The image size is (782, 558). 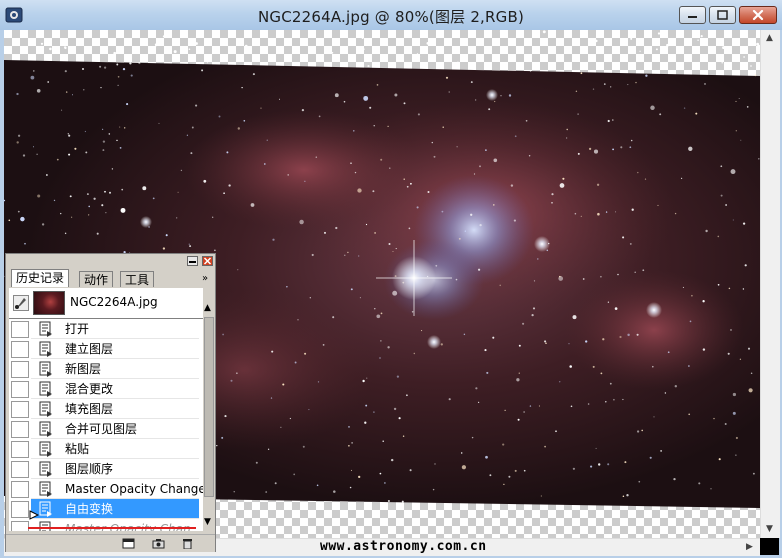 What do you see at coordinates (128, 543) in the screenshot?
I see `new-document-icon` at bounding box center [128, 543].